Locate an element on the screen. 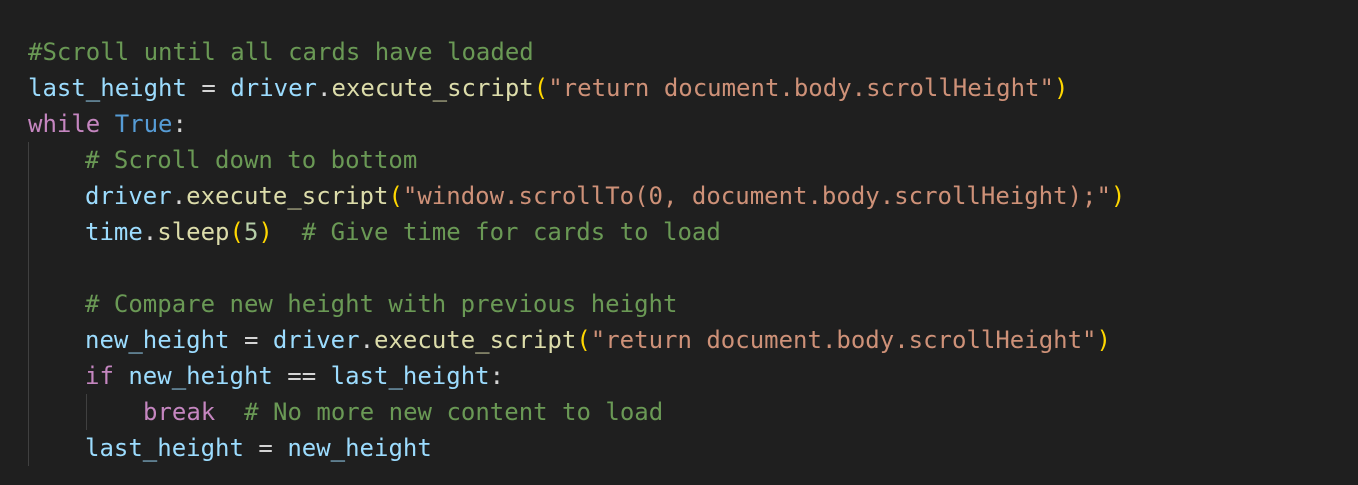 The width and height of the screenshot is (1358, 485). code-line-12: last_height = new_height is located at coordinates (576, 448).